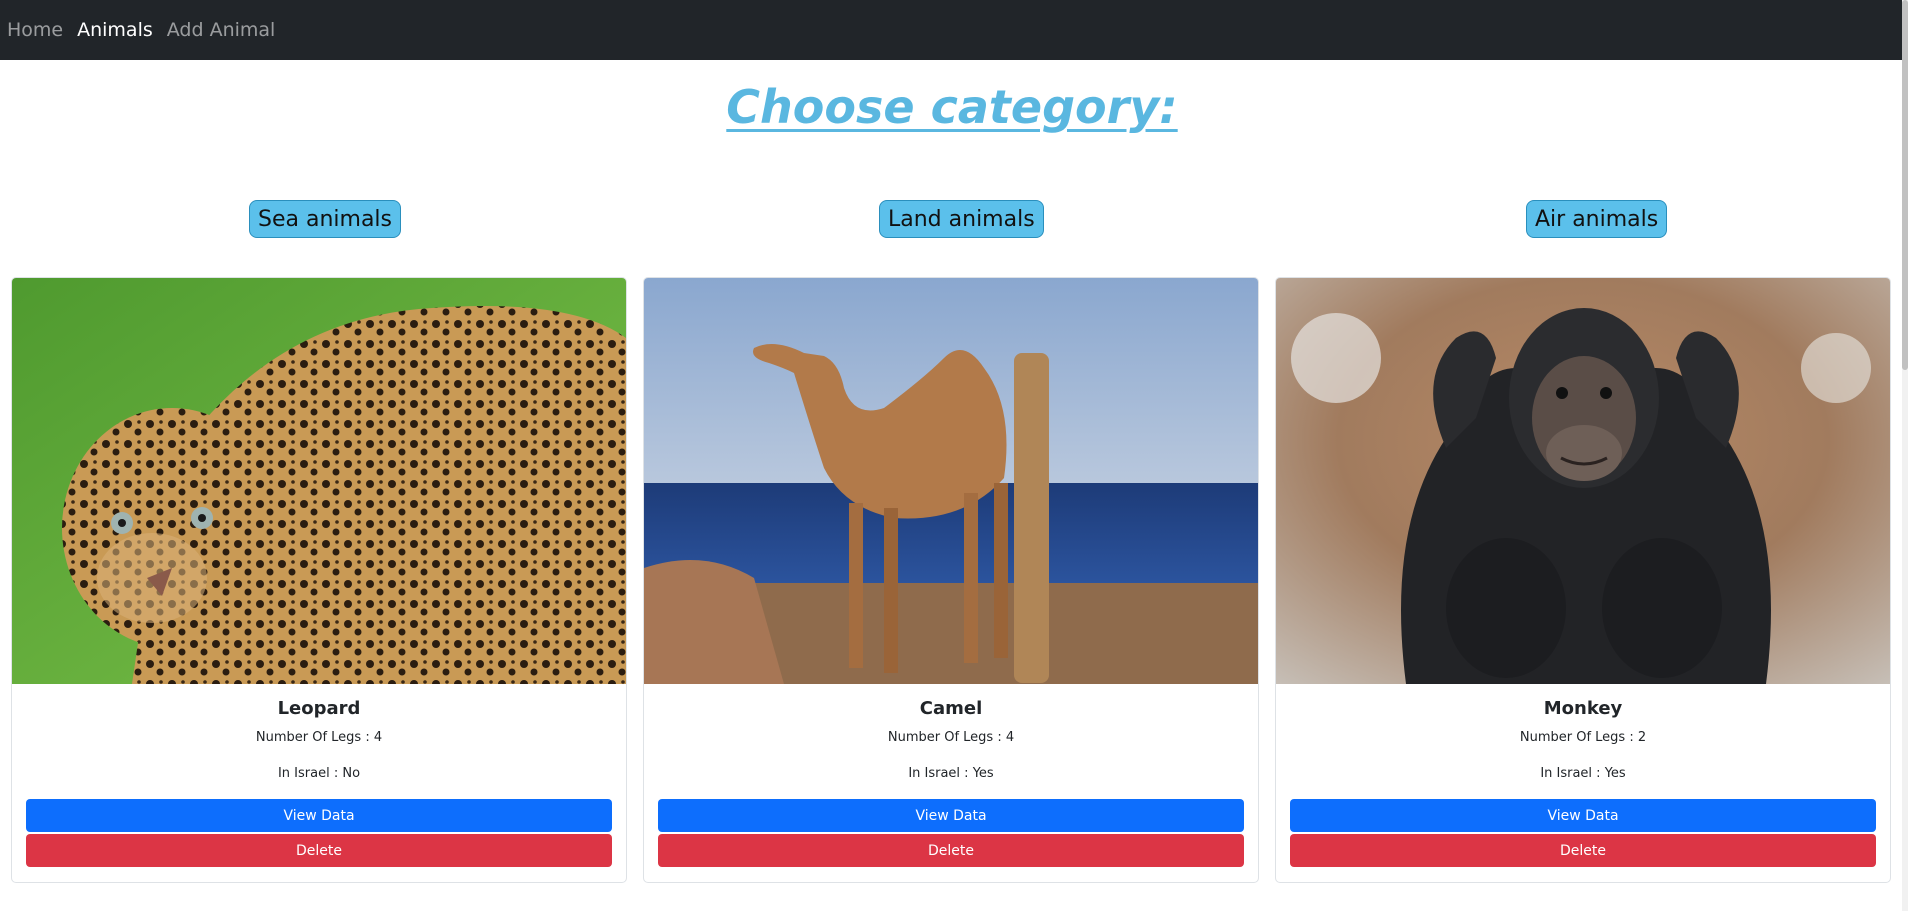 The image size is (1908, 911). I want to click on animal-name: Camel, so click(951, 708).